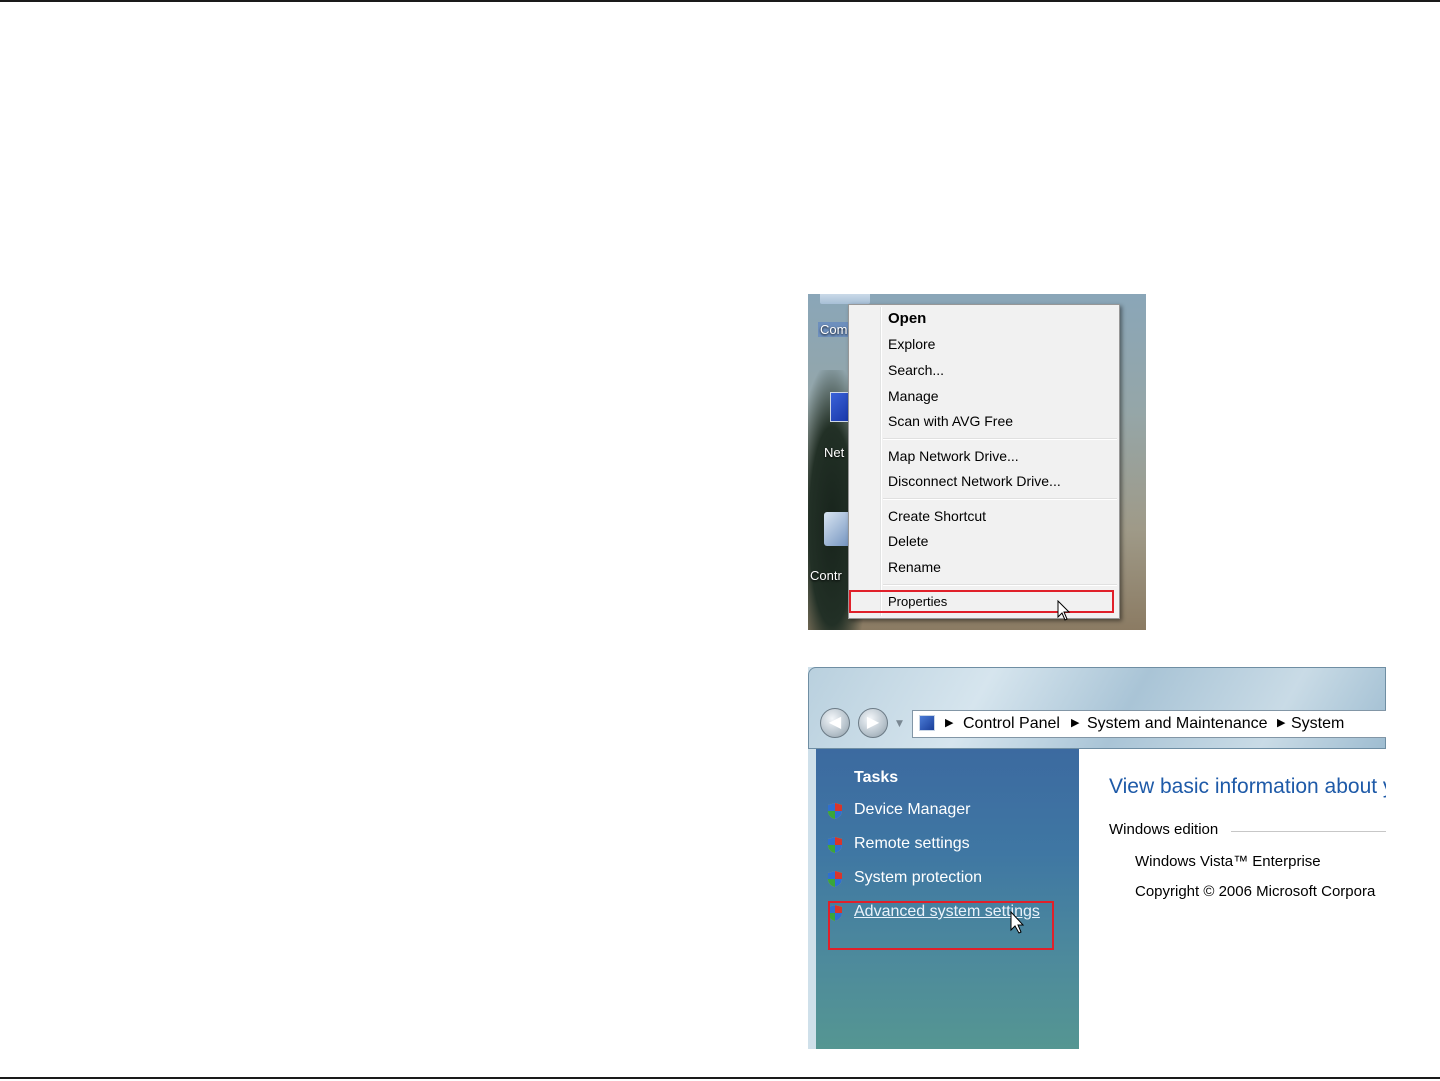 The width and height of the screenshot is (1440, 1081). What do you see at coordinates (912, 844) in the screenshot?
I see `task-remote-settings: Remote settings` at bounding box center [912, 844].